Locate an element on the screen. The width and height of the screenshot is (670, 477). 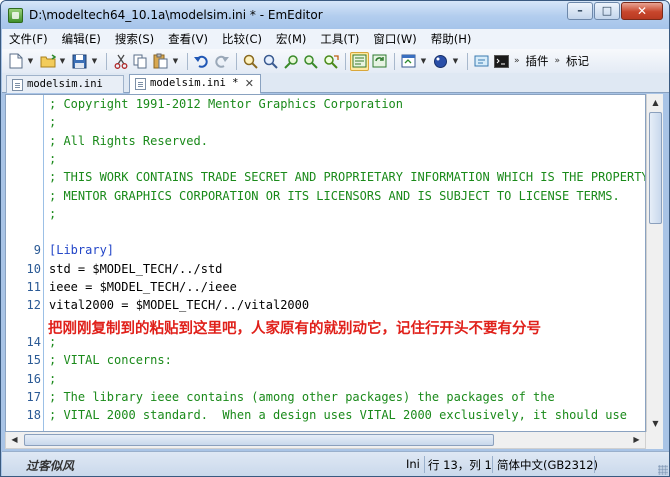
plugins-overflow-chevron: » is located at coordinates (558, 61).